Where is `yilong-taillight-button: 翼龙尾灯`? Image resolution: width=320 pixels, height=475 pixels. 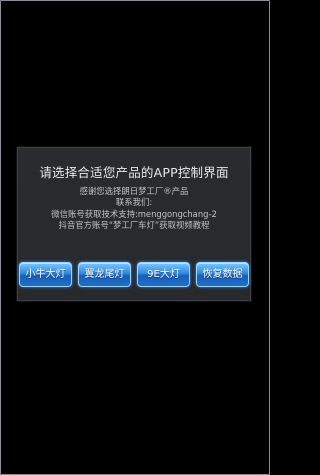 yilong-taillight-button: 翼龙尾灯 is located at coordinates (104, 274).